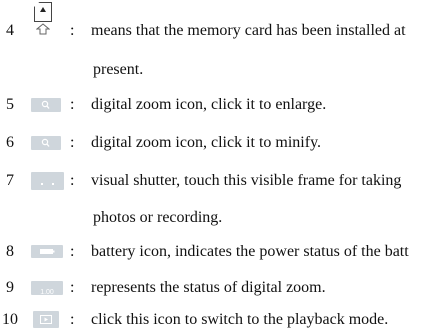 Image resolution: width=434 pixels, height=333 pixels. Describe the element at coordinates (47, 181) in the screenshot. I see `shutter-frame-icon` at that location.